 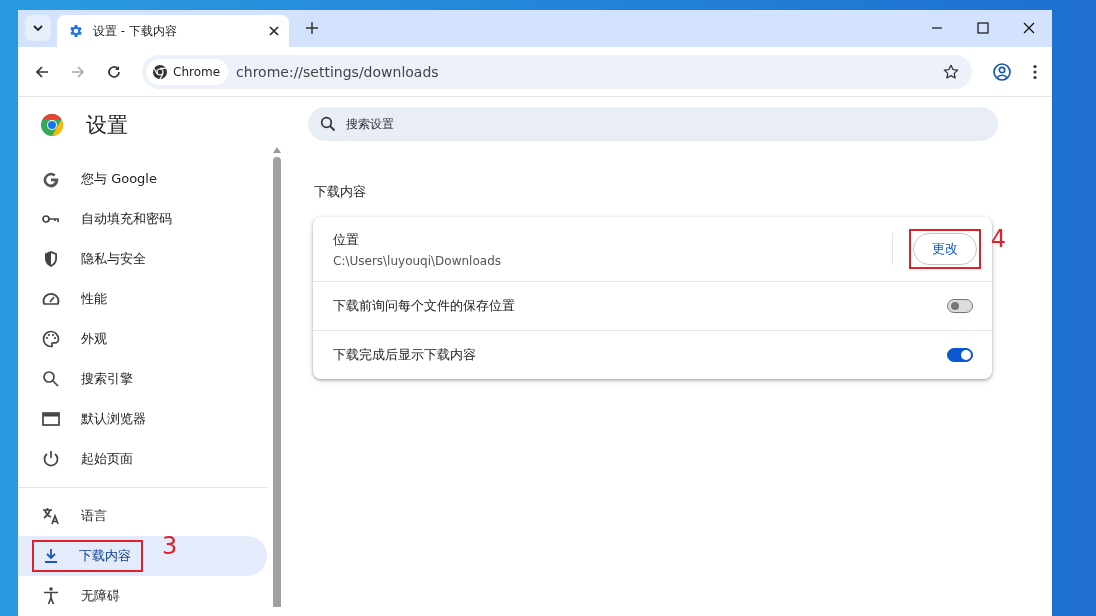 What do you see at coordinates (424, 306) in the screenshot?
I see `setting-label: 下载前询问每个文件的保存位置` at bounding box center [424, 306].